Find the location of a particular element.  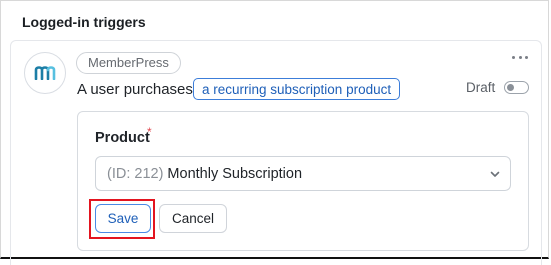

integration-avatar is located at coordinates (45, 73).